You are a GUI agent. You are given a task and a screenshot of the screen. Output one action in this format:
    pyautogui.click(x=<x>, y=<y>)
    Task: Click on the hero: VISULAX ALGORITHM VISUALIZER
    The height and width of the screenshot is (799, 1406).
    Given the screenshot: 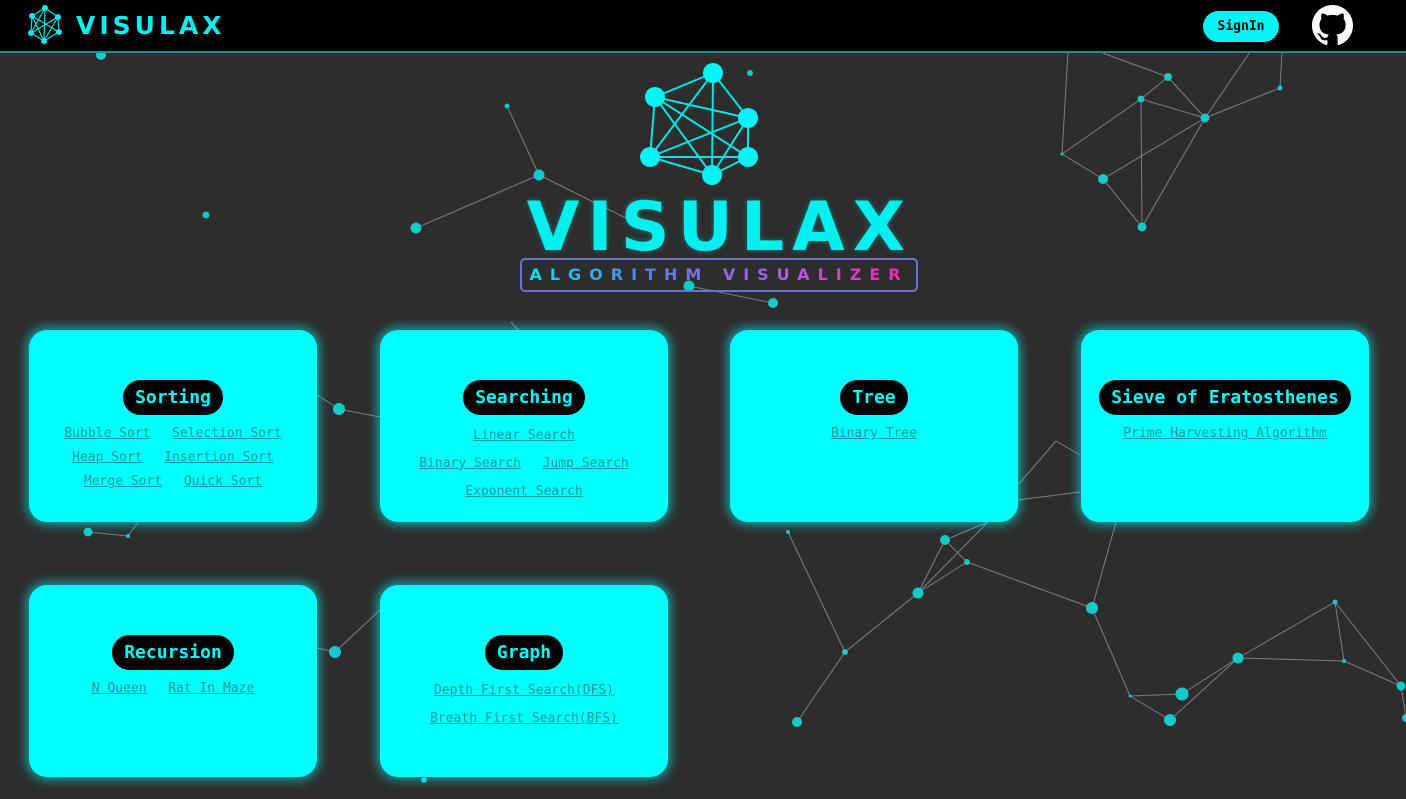 What is the action you would take?
    pyautogui.click(x=720, y=180)
    